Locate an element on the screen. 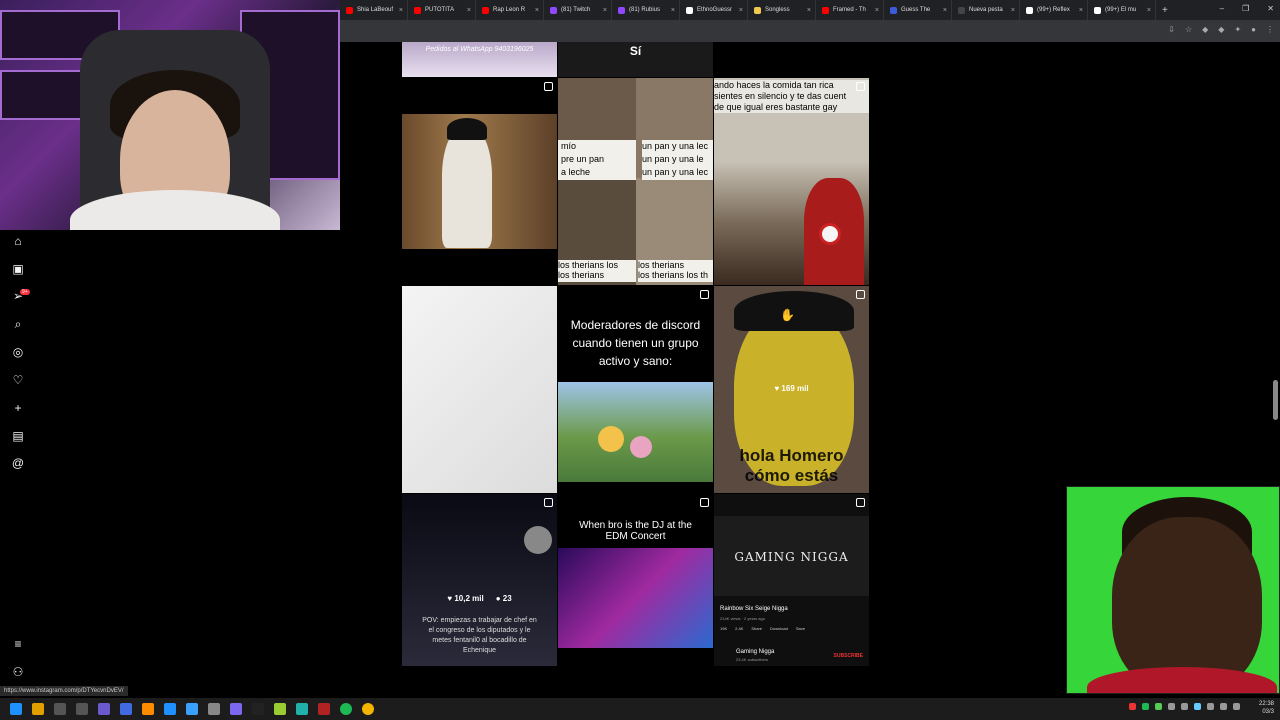  post-tile: When bro is the DJ at the EDM Concert is located at coordinates (635, 580).